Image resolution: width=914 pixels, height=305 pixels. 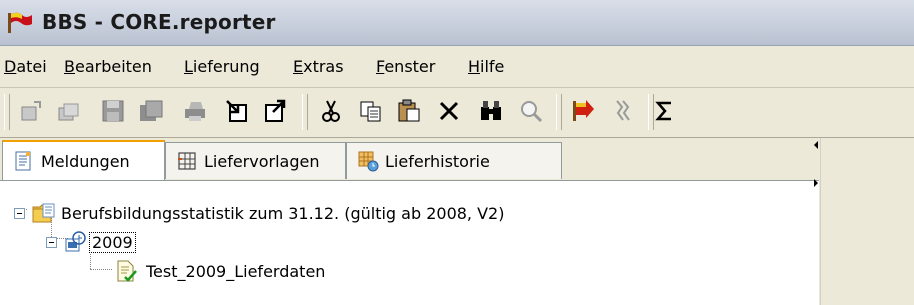 I want to click on tab-meldungen: Meldungen, so click(x=83, y=160).